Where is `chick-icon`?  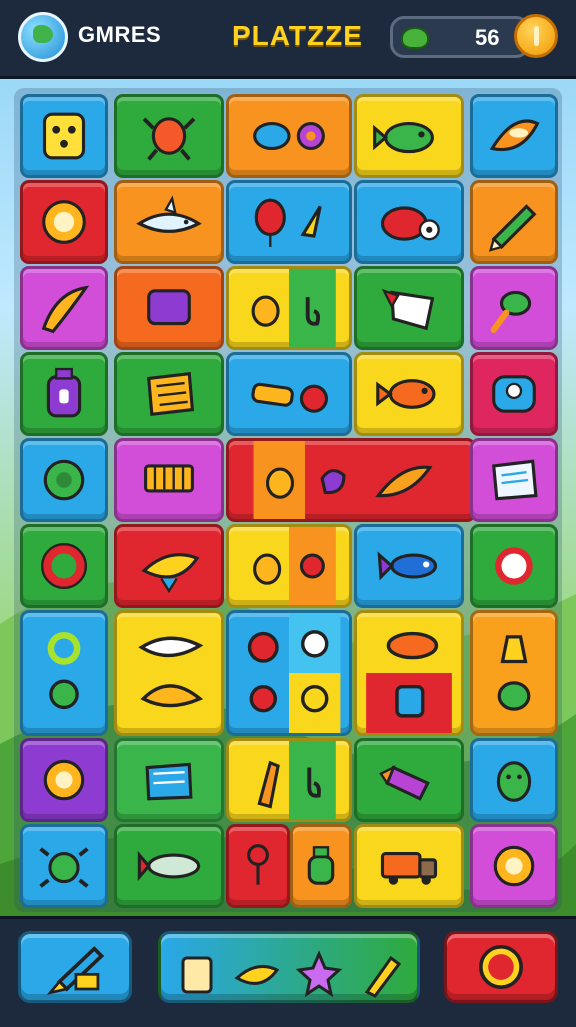 chick-icon is located at coordinates (293, 308).